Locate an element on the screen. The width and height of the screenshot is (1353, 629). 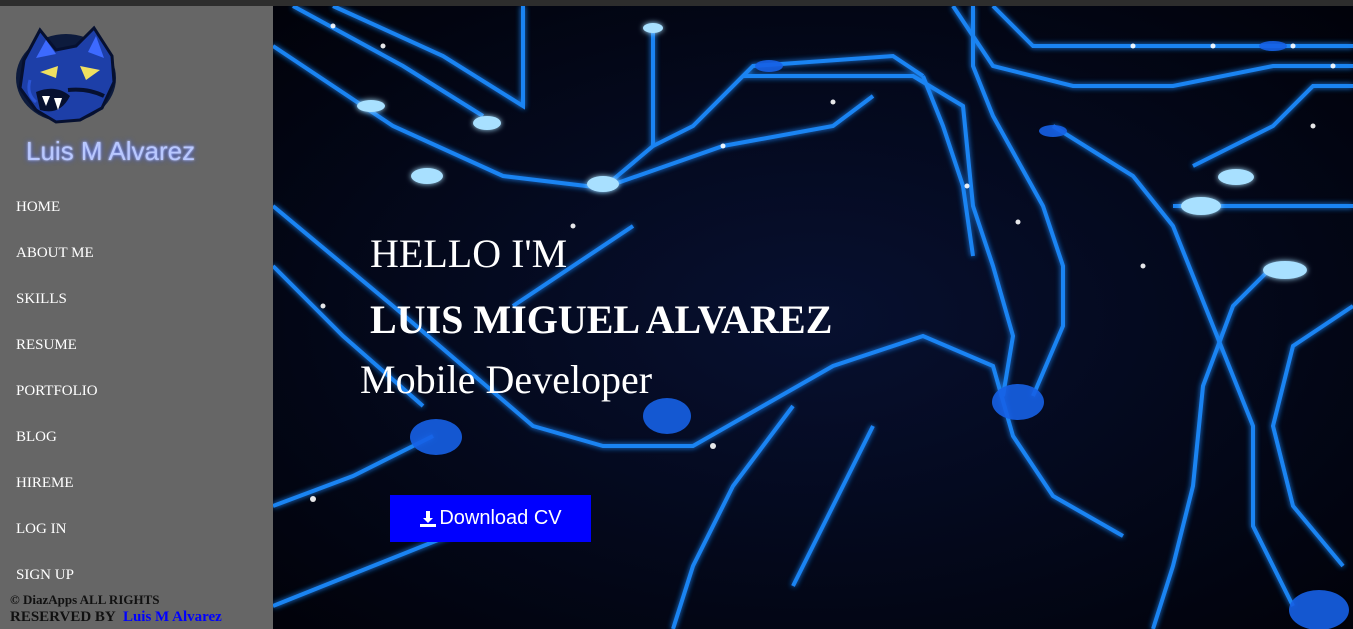
greeting-text: HELLO I'M is located at coordinates (469, 253).